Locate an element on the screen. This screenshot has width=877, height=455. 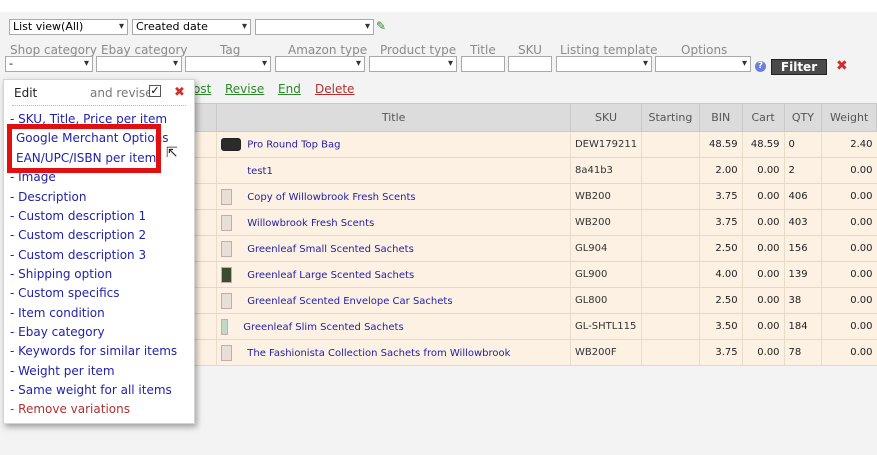
menu-divider is located at coordinates (99, 105).